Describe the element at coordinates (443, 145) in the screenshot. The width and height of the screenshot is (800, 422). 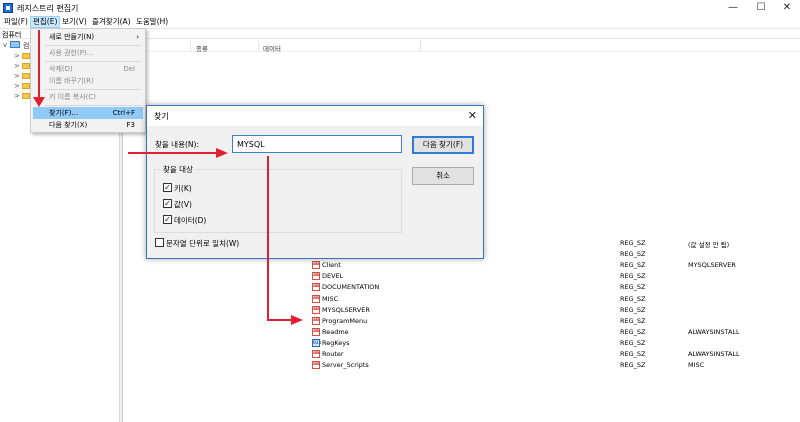
I see `find-next-button: 다음 찾기(F)` at that location.